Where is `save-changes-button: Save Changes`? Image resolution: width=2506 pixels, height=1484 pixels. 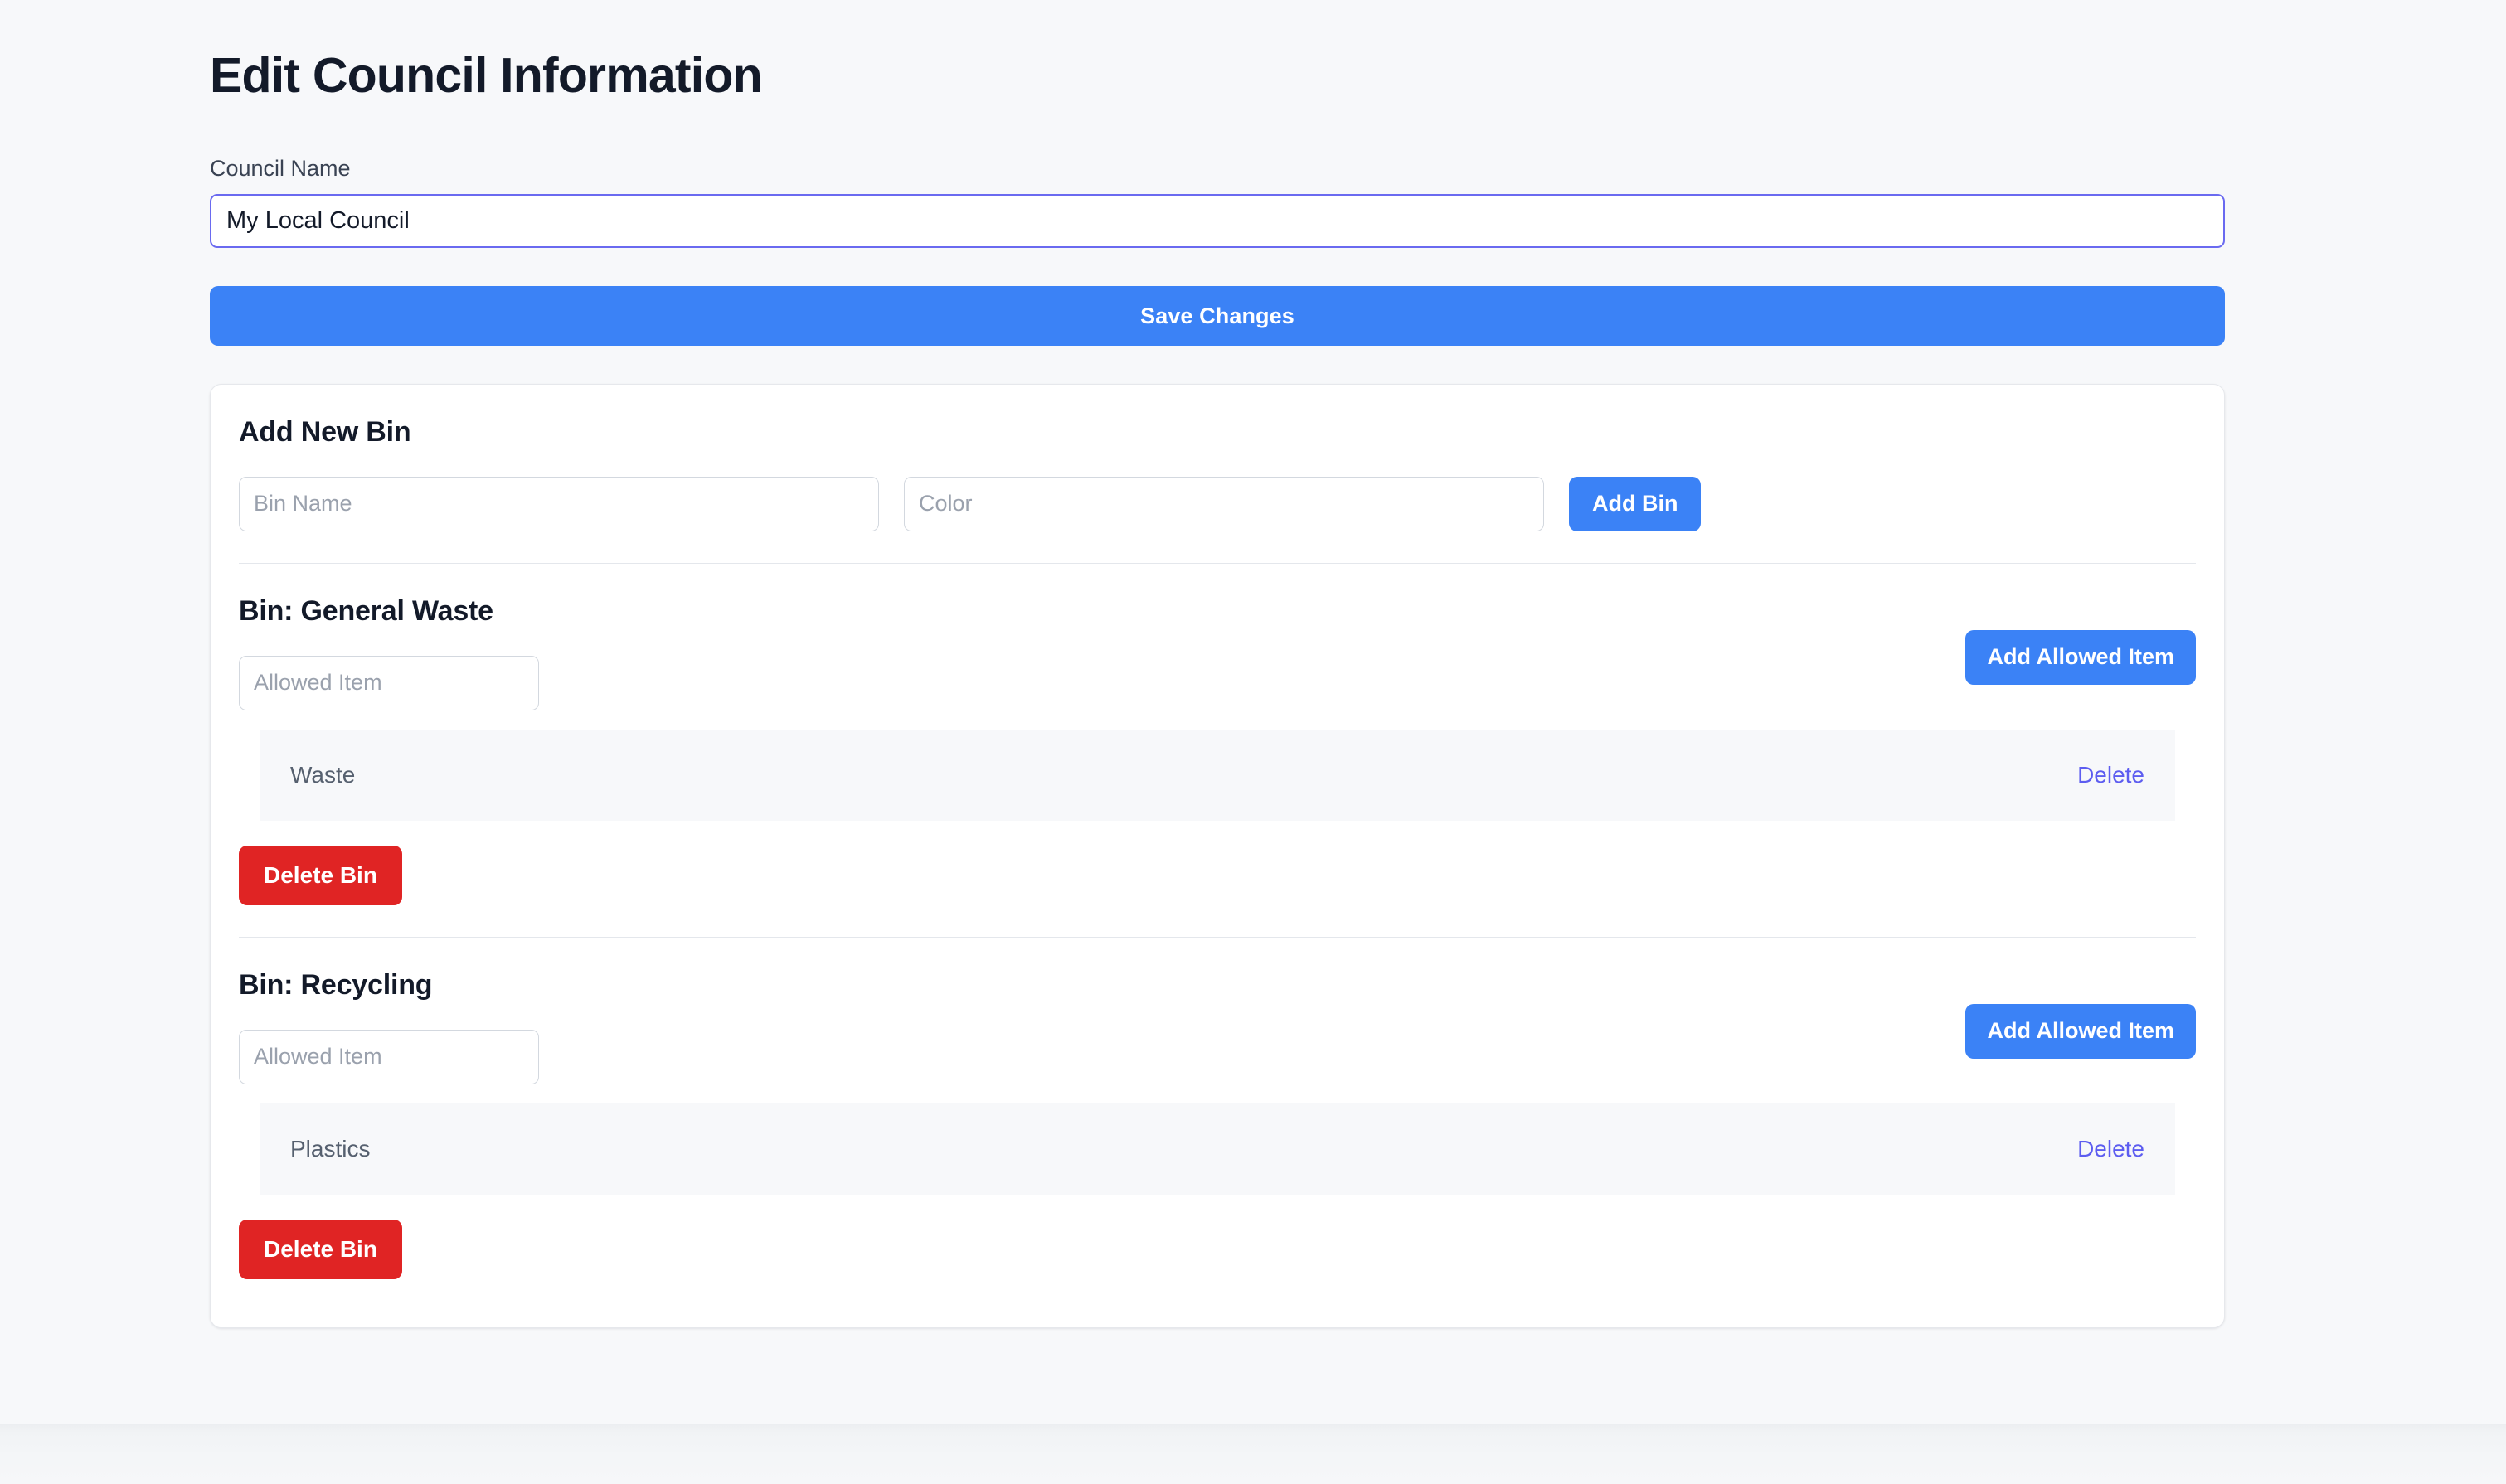 save-changes-button: Save Changes is located at coordinates (1217, 316).